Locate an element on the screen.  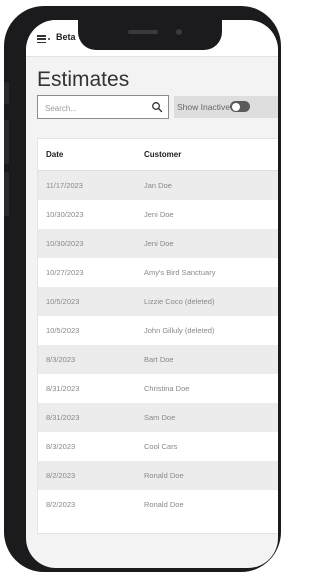
estimate-customer: Cool Cars is located at coordinates (161, 446).